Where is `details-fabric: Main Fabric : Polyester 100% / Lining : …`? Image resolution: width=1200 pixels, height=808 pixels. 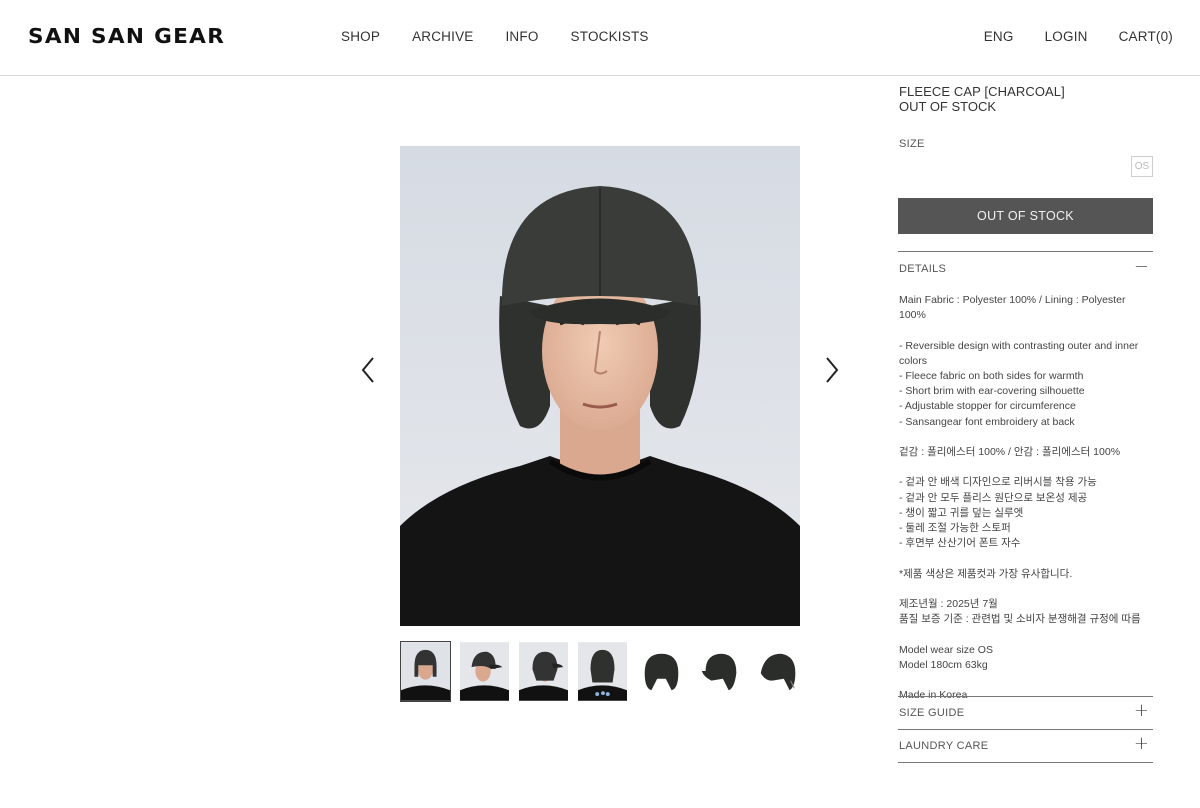
details-fabric: Main Fabric : Polyester 100% / Lining : … is located at coordinates (1012, 308).